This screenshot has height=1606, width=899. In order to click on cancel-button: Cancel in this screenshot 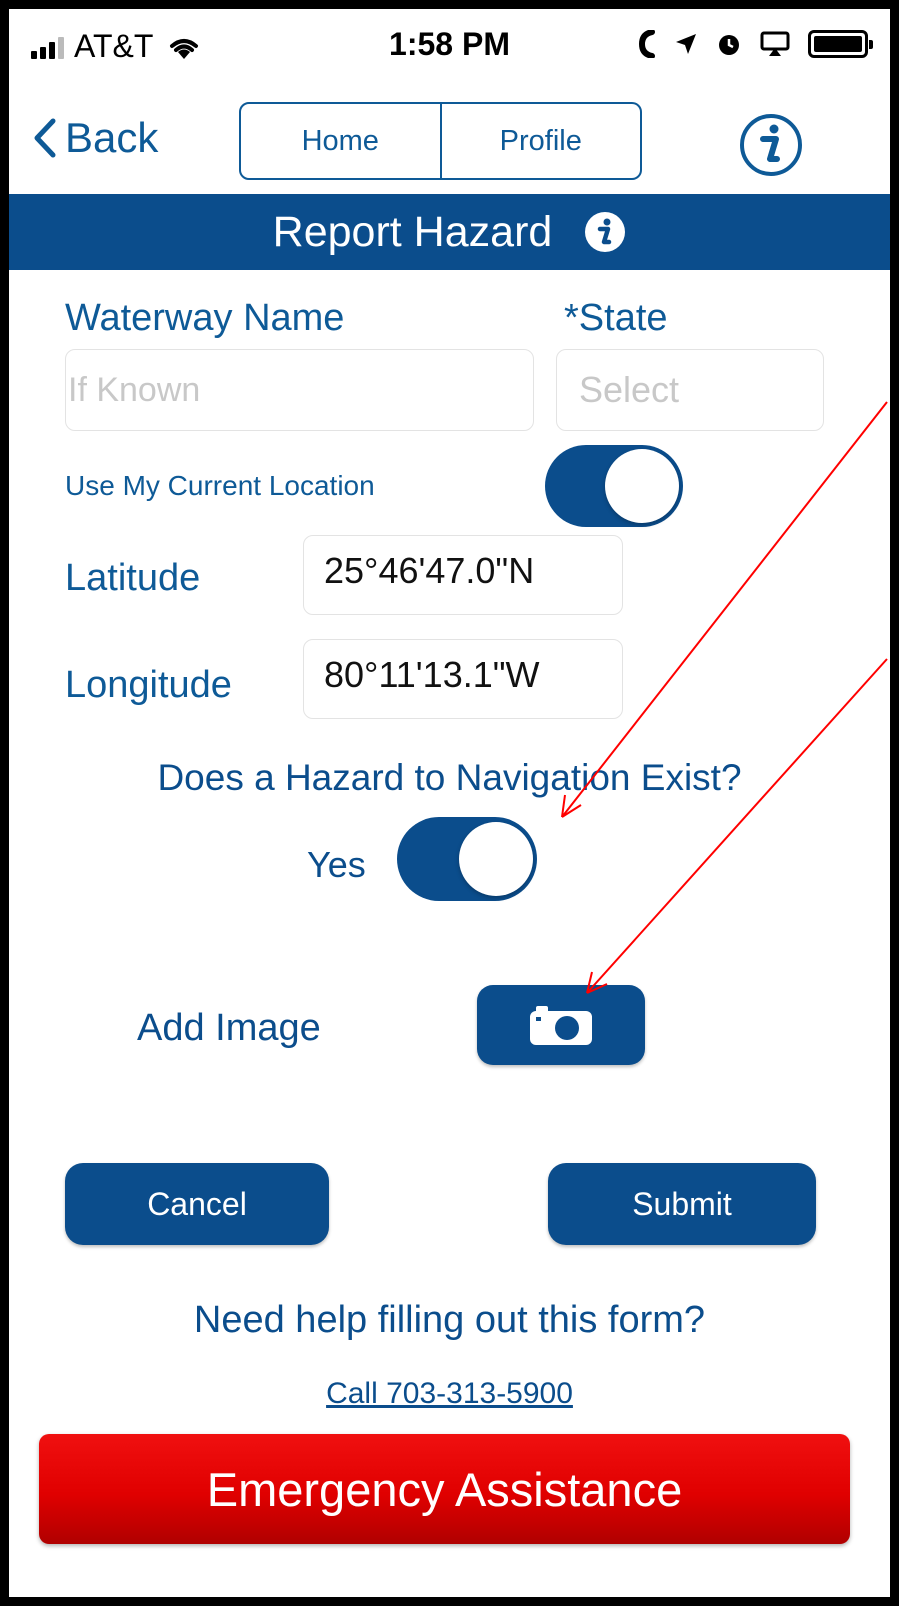, I will do `click(197, 1204)`.